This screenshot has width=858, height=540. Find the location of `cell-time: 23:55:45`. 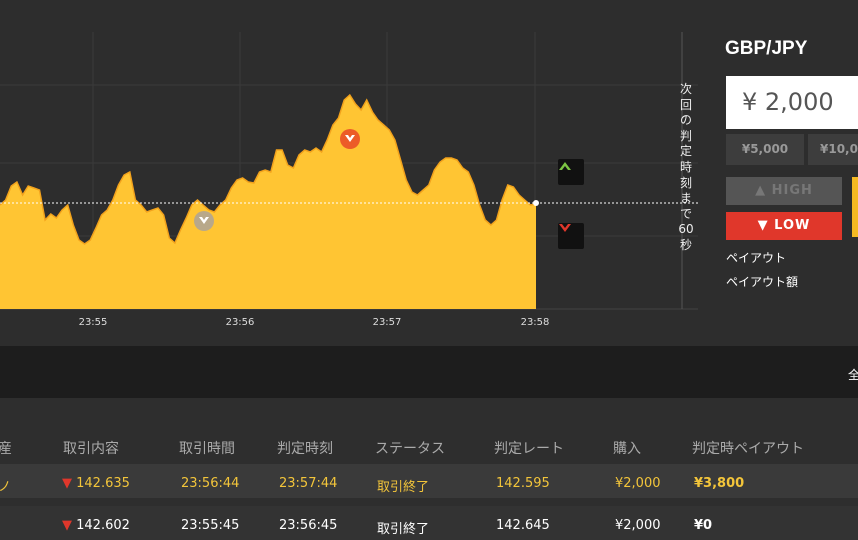

cell-time: 23:55:45 is located at coordinates (210, 525).